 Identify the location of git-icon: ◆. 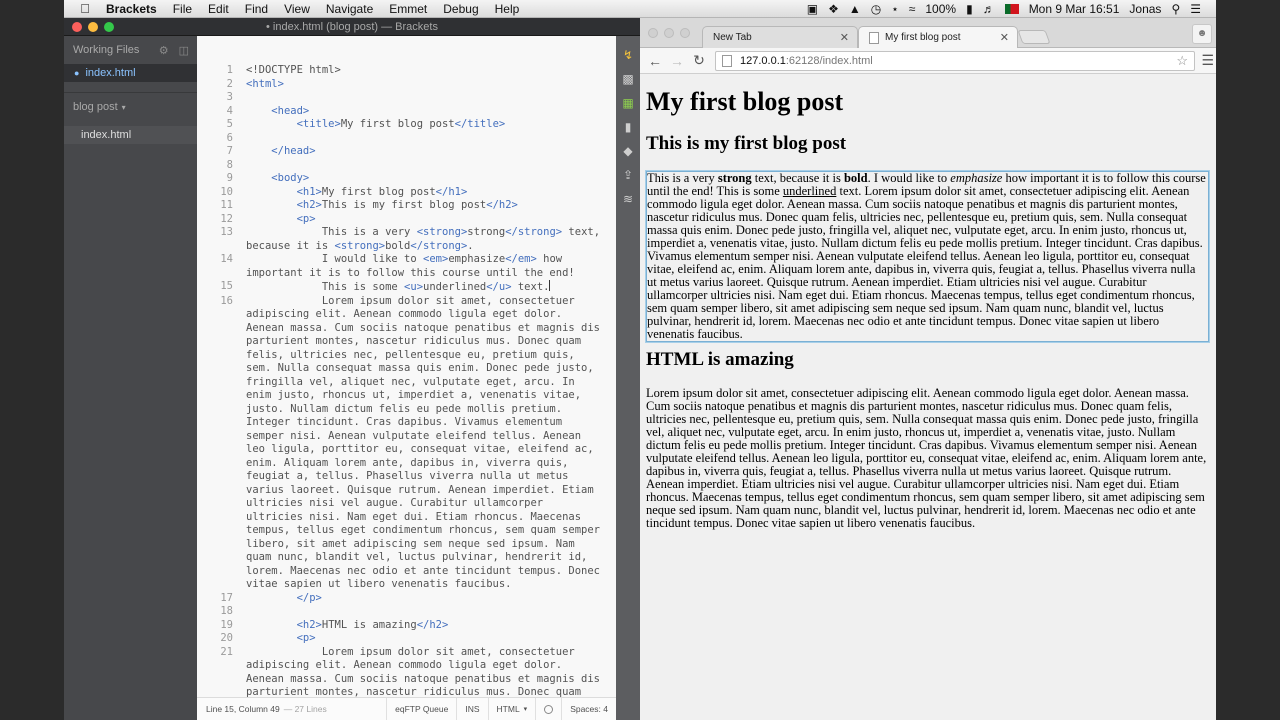
(628, 151).